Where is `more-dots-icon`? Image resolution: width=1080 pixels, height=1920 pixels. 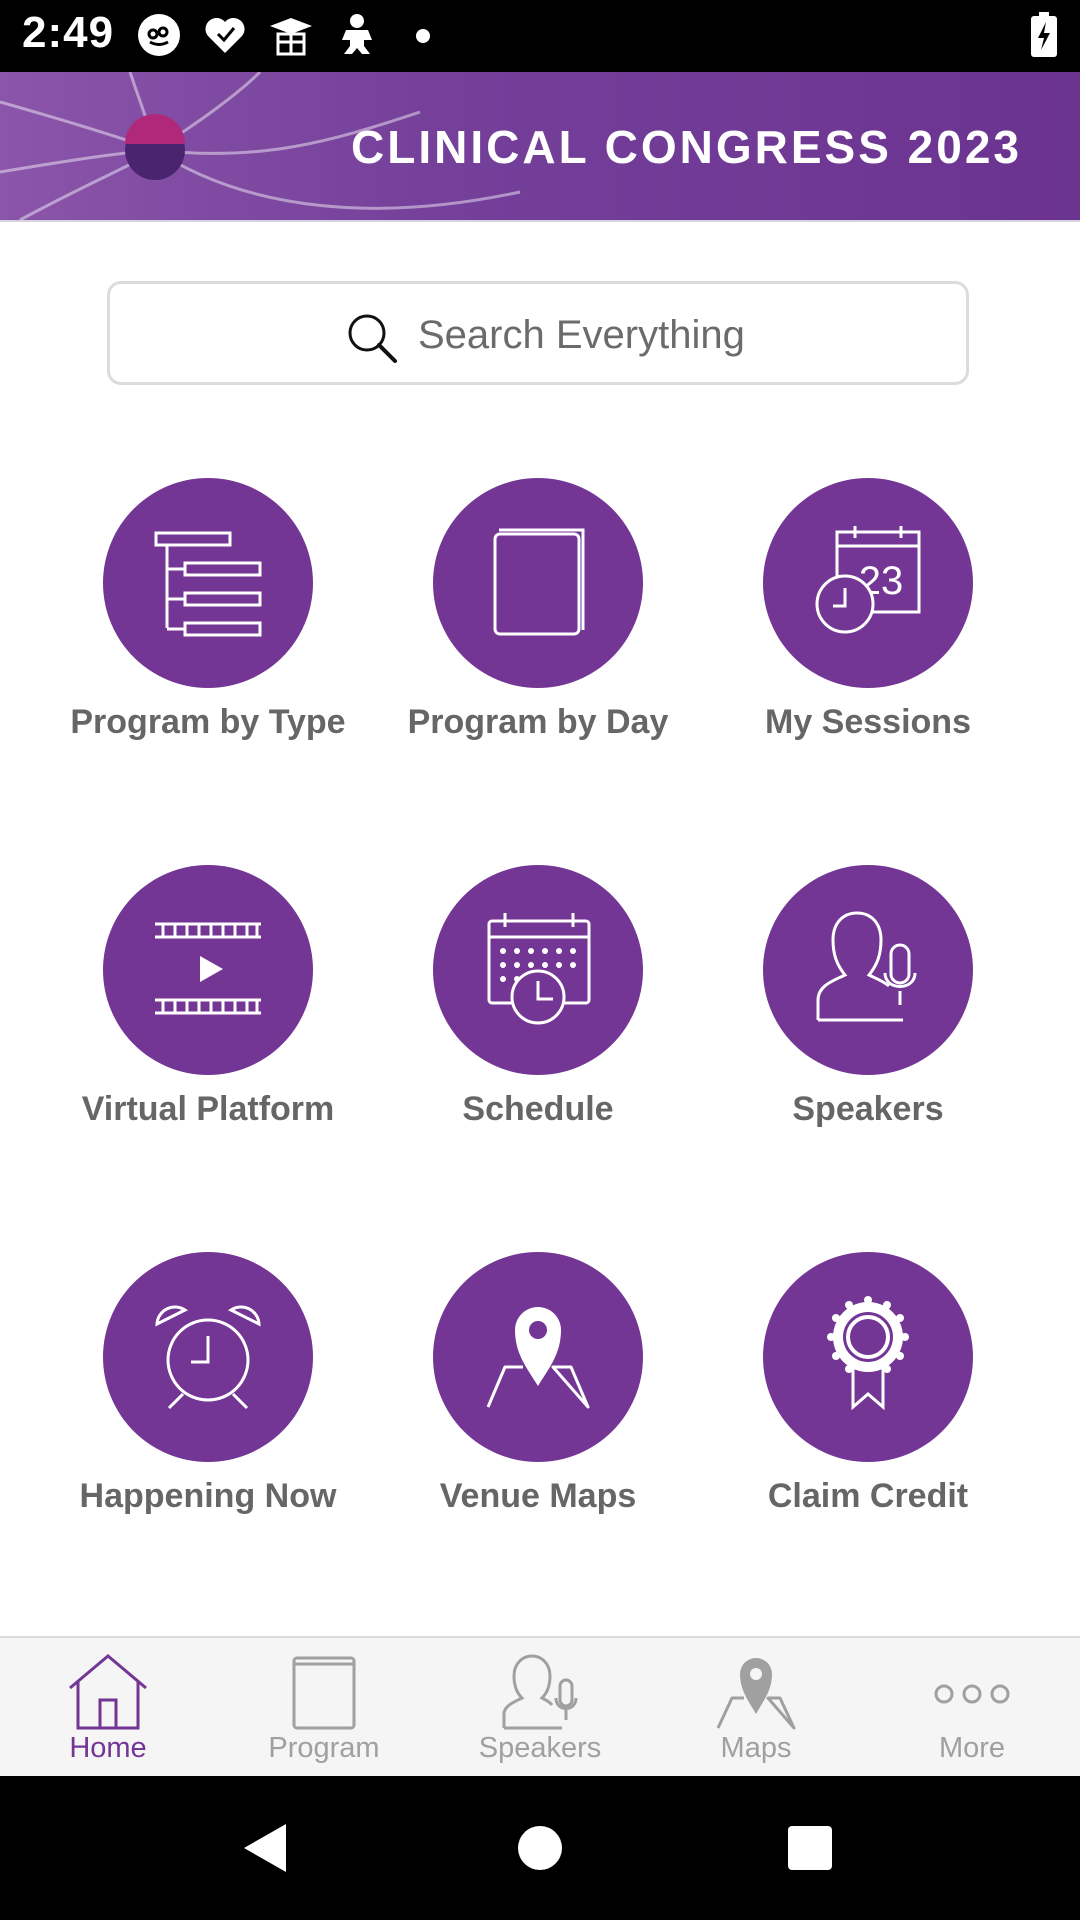 more-dots-icon is located at coordinates (972, 1694).